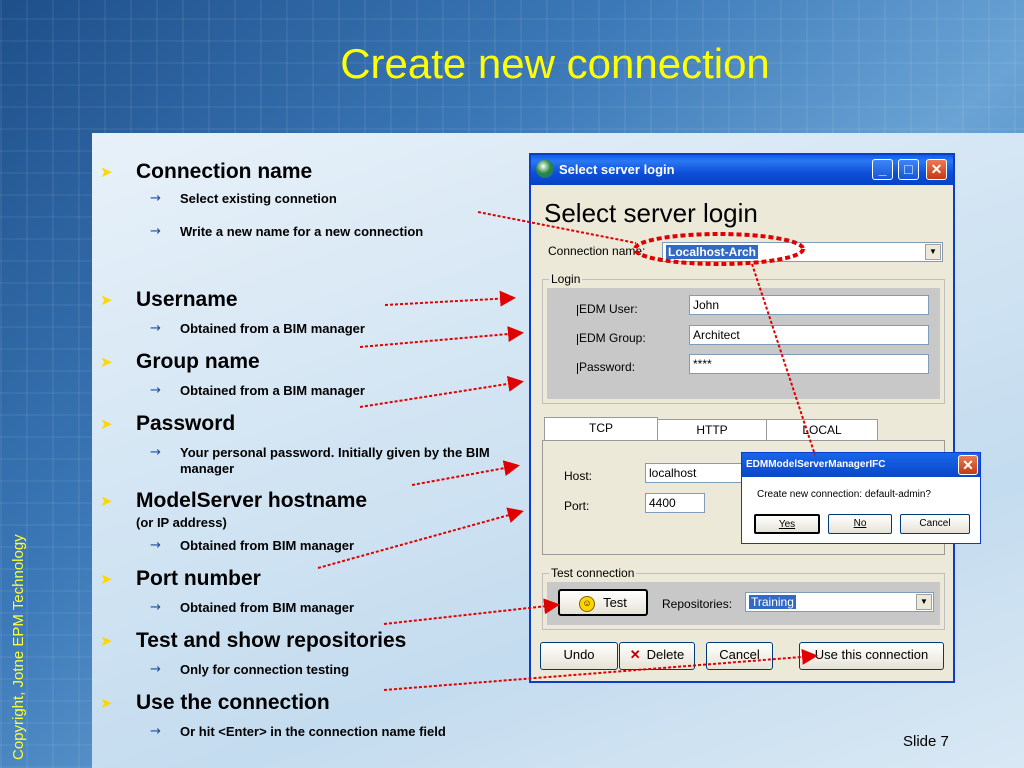  I want to click on password-input: ****, so click(809, 364).